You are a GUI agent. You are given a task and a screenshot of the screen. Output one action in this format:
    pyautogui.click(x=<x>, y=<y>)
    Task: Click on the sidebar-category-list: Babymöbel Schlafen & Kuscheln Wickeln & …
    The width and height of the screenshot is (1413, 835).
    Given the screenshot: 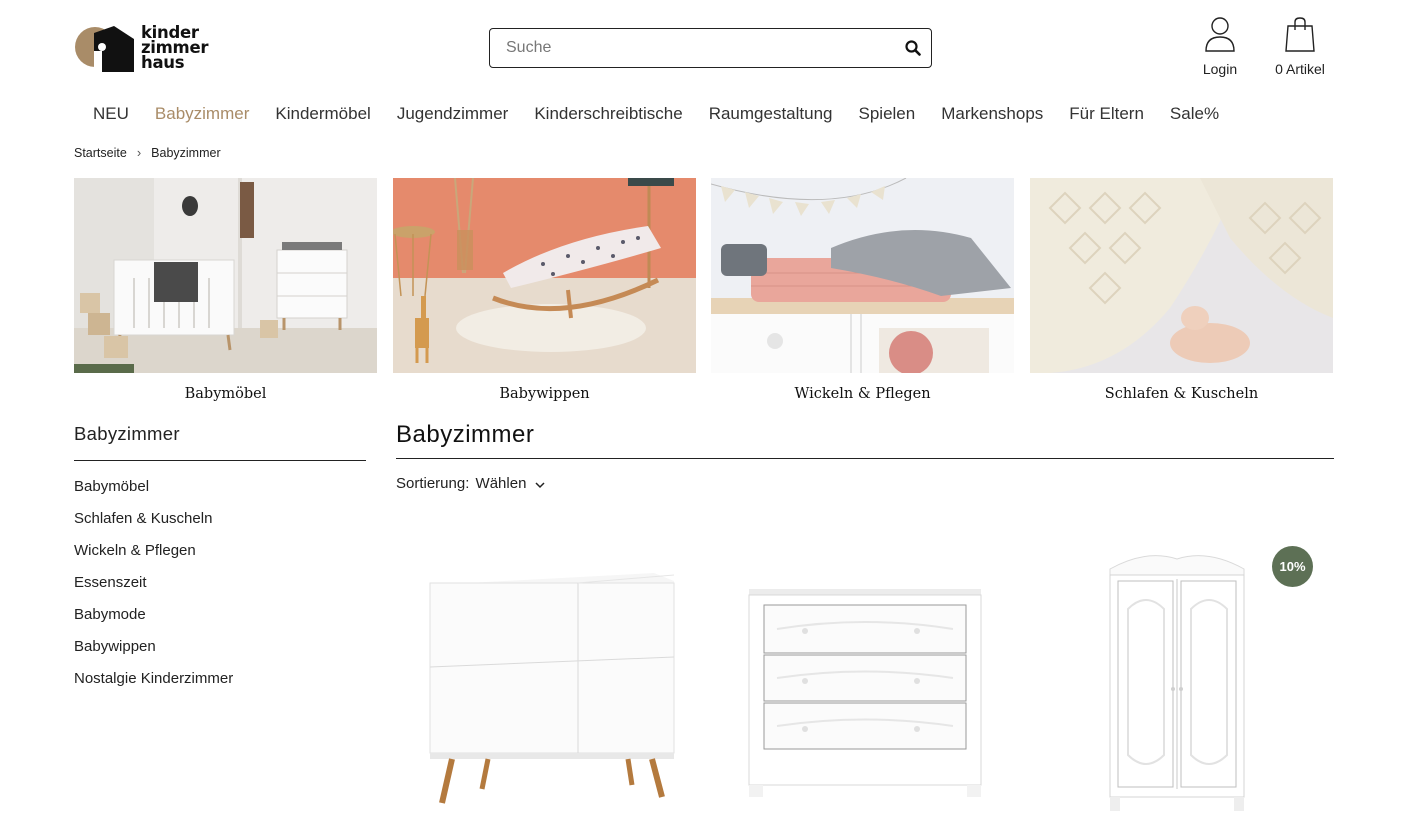 What is the action you would take?
    pyautogui.click(x=153, y=589)
    